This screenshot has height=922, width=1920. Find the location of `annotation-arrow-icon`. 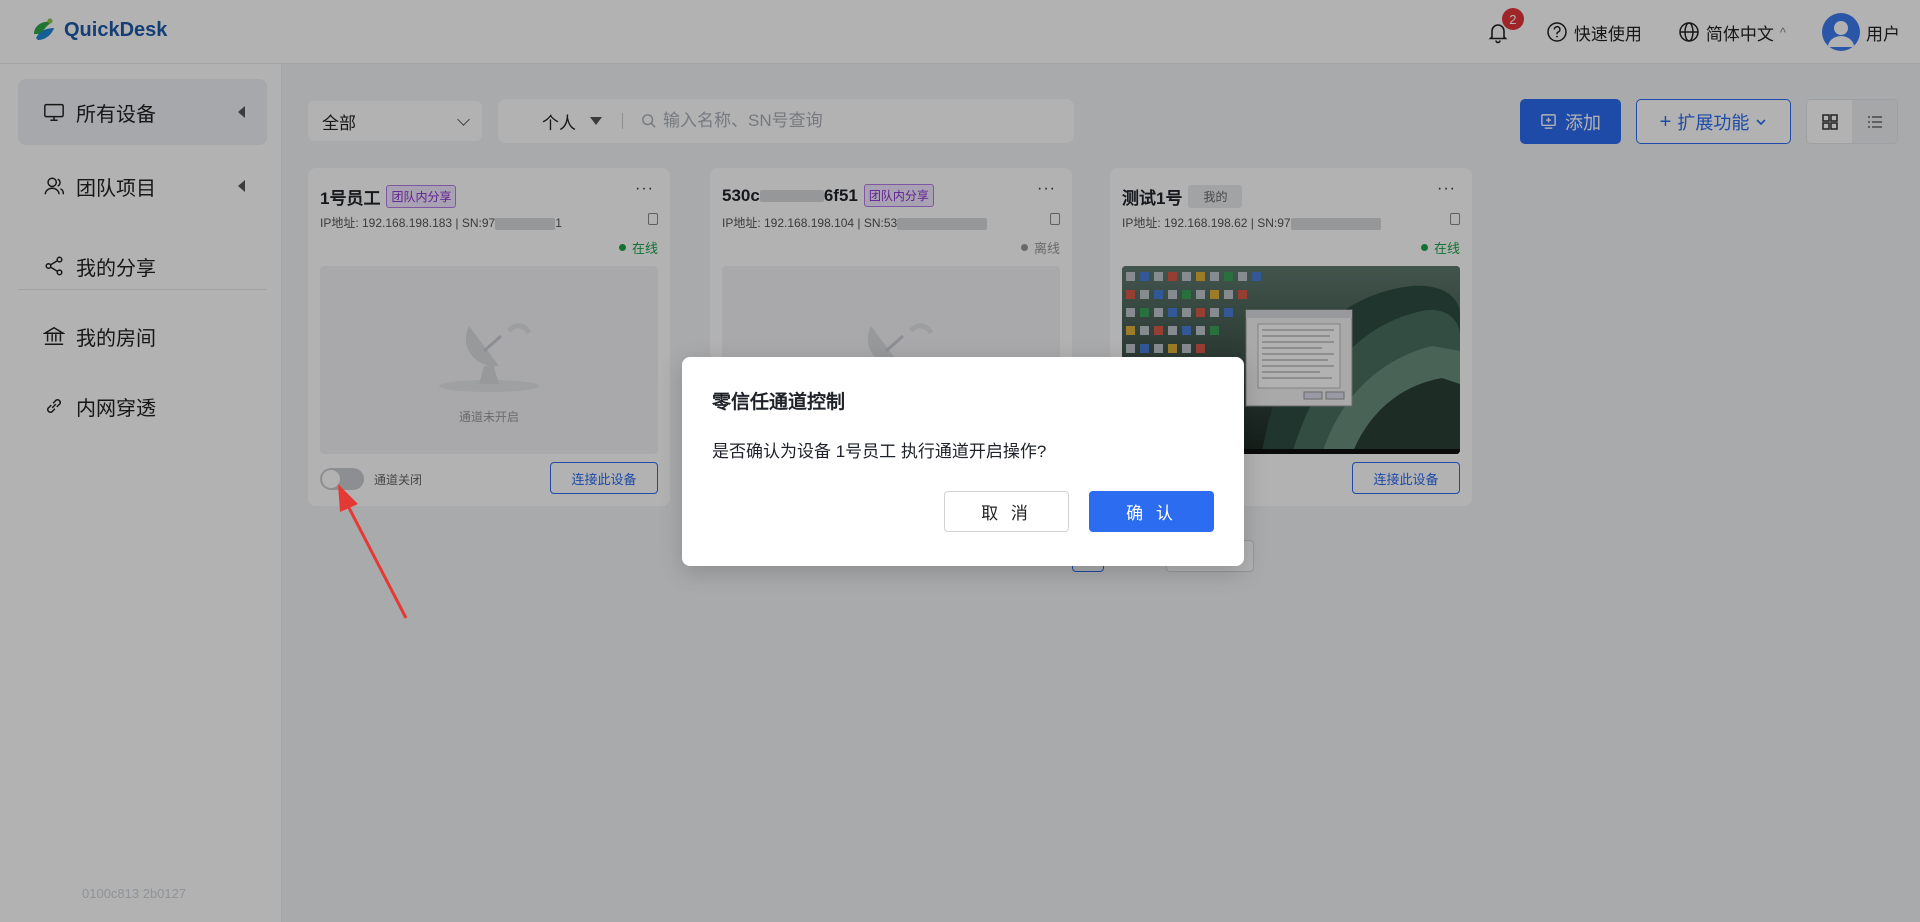

annotation-arrow-icon is located at coordinates (373, 551).